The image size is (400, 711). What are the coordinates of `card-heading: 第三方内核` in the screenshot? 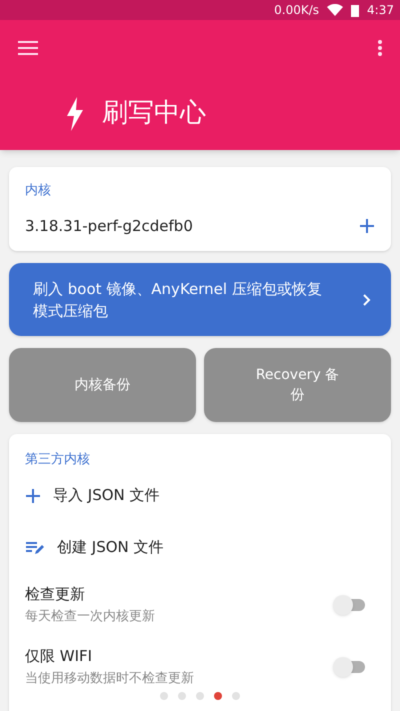 It's located at (58, 460).